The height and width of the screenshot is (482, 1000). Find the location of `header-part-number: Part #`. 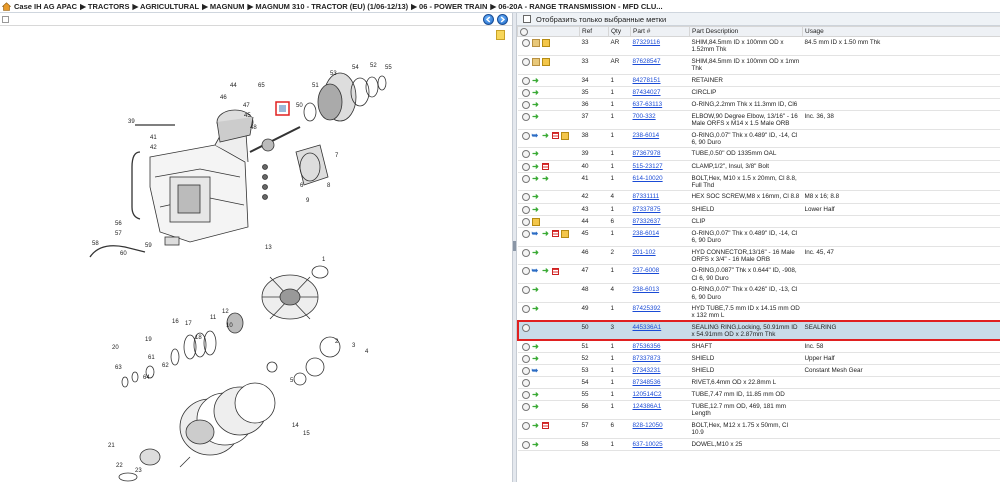

header-part-number: Part # is located at coordinates (660, 31).